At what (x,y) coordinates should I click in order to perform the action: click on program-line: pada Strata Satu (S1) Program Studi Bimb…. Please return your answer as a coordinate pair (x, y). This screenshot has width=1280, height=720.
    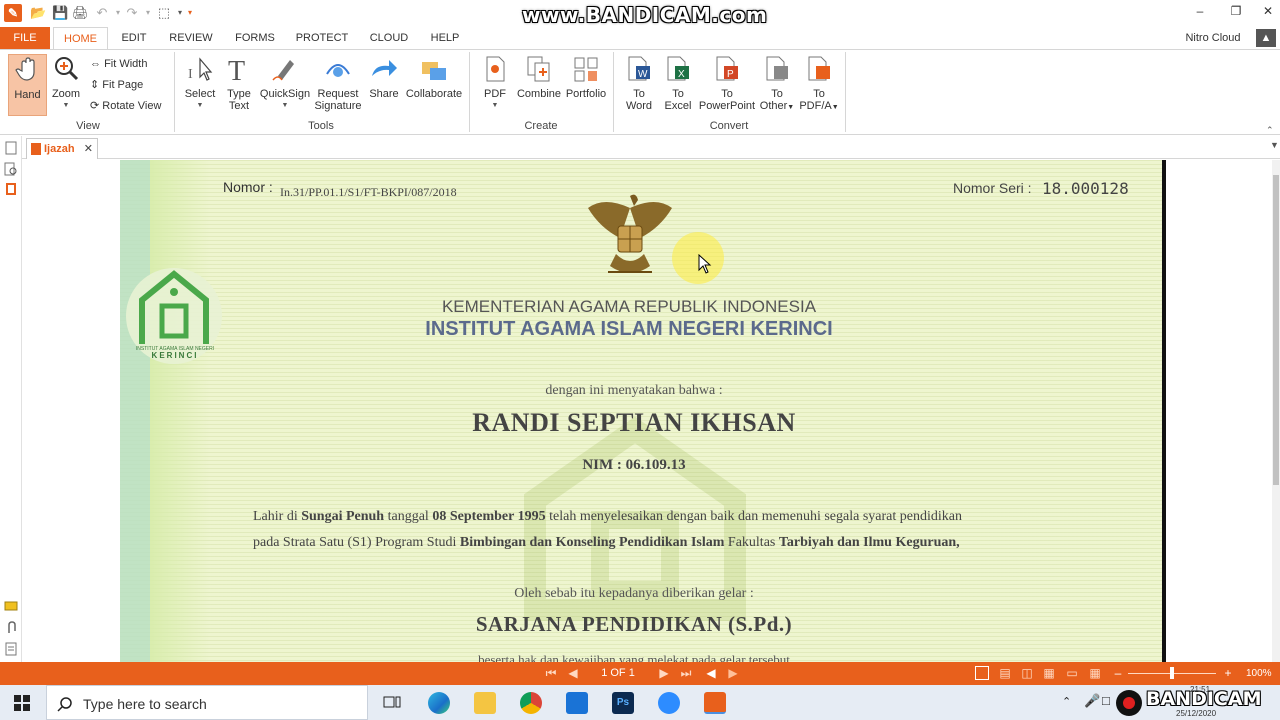
    Looking at the image, I should click on (606, 543).